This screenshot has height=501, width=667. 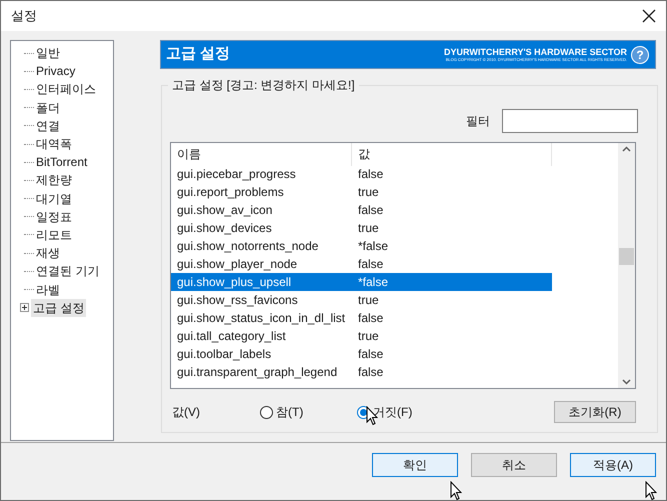 I want to click on table-row: gui.show_player_node false, so click(x=361, y=264).